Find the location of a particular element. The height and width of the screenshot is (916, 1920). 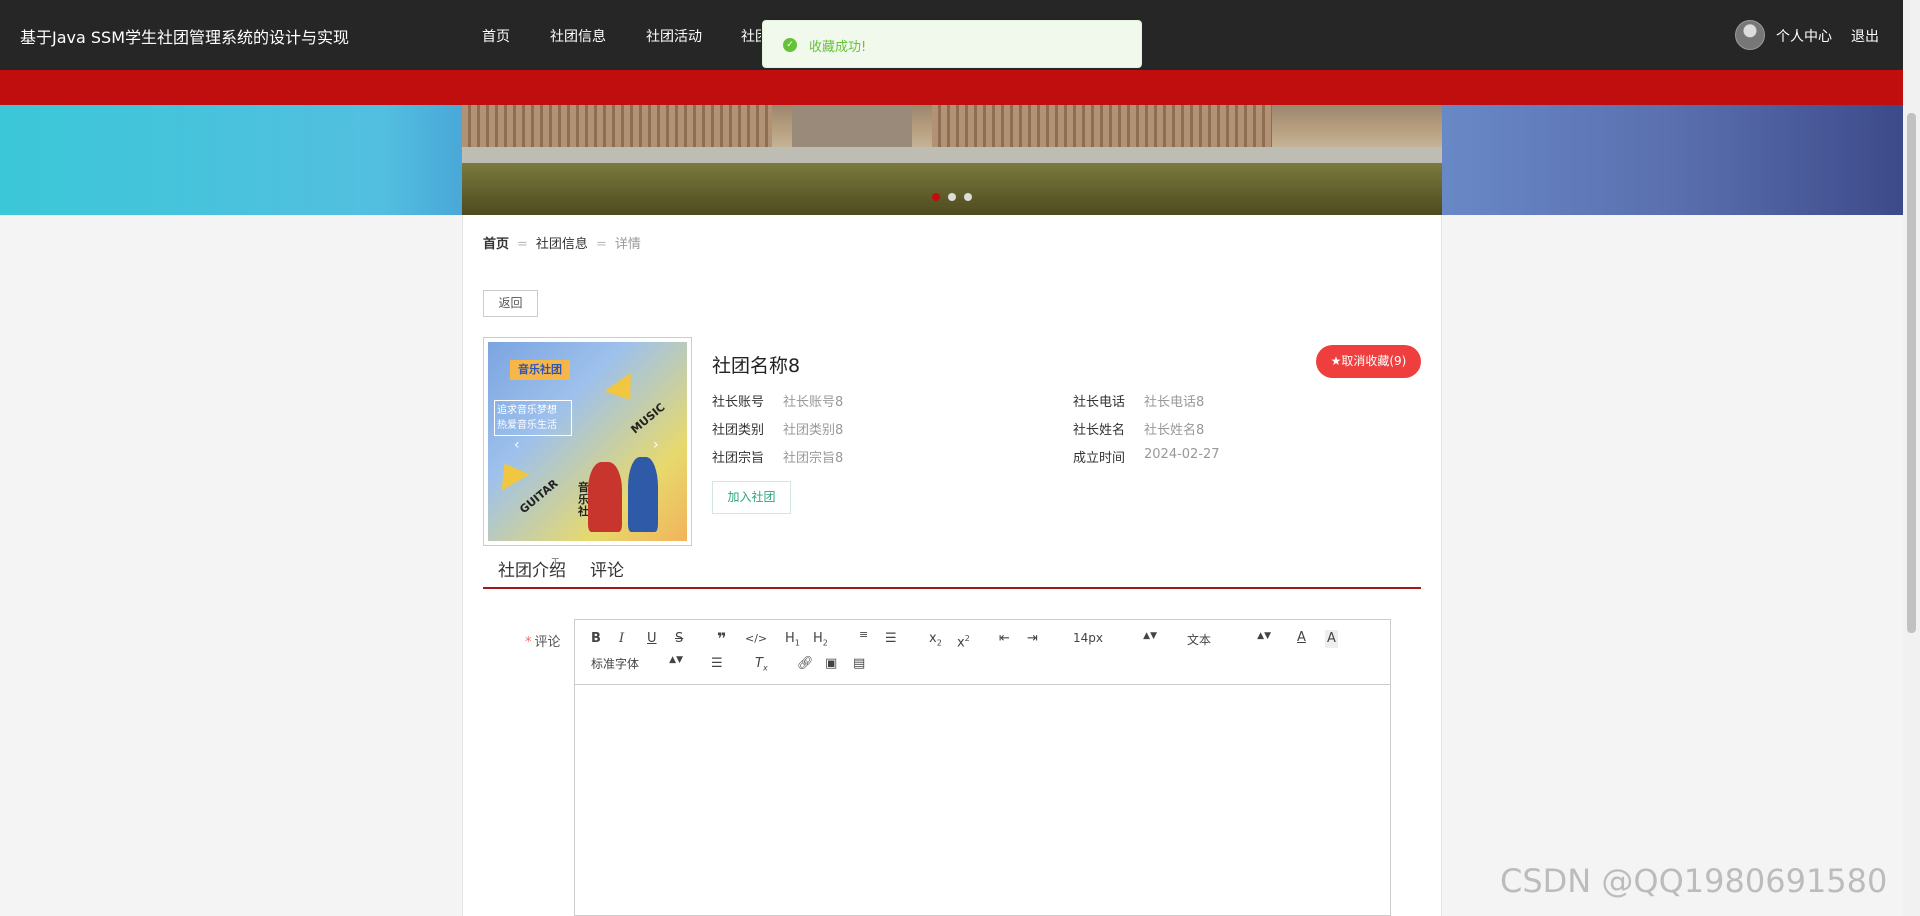

nav-club-info: 社团信息 is located at coordinates (578, 36).